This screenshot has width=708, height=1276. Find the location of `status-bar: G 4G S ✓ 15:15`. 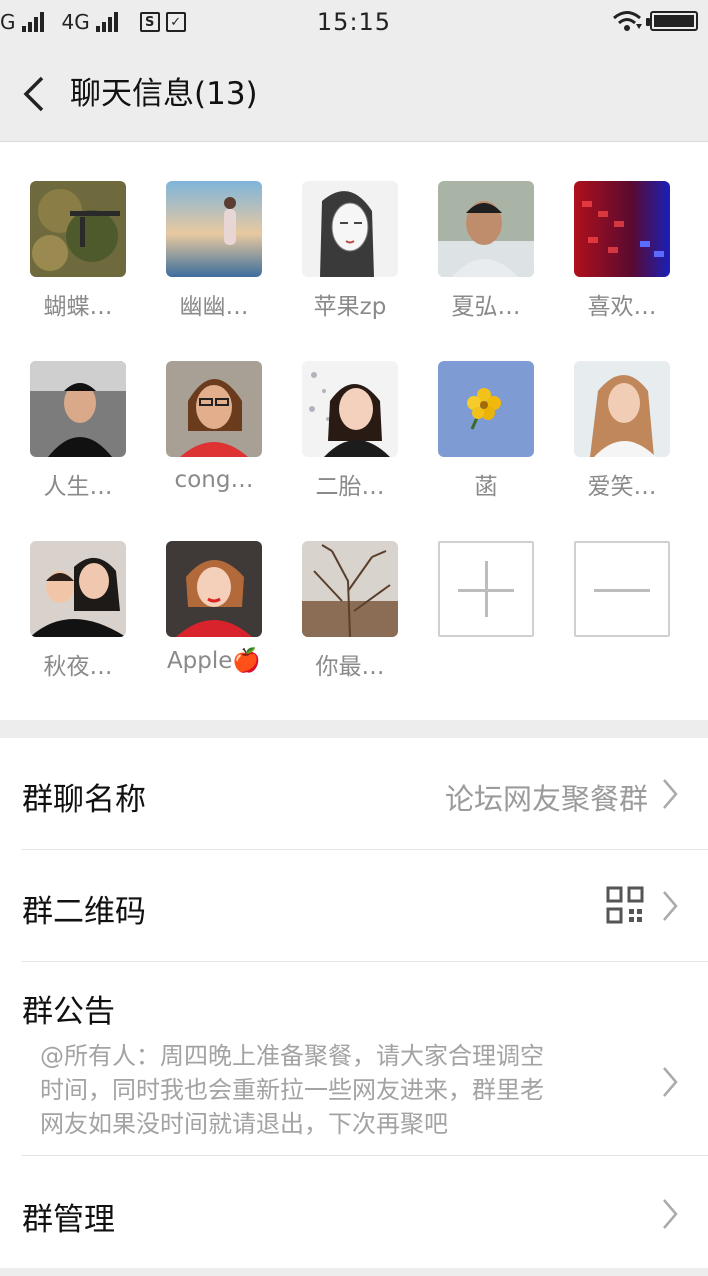

status-bar: G 4G S ✓ 15:15 is located at coordinates (354, 23).